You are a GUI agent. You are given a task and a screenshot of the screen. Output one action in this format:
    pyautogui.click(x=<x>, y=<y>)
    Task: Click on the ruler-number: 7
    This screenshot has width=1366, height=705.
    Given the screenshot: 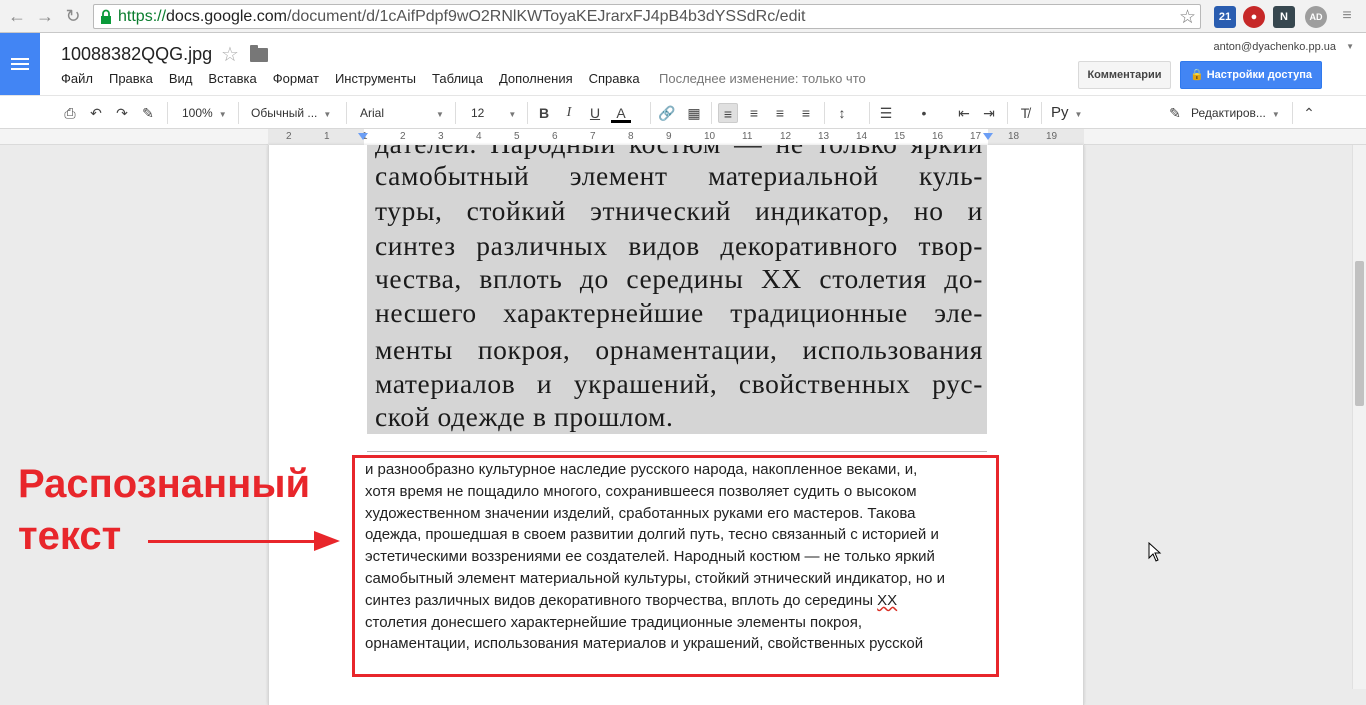 What is the action you would take?
    pyautogui.click(x=593, y=136)
    